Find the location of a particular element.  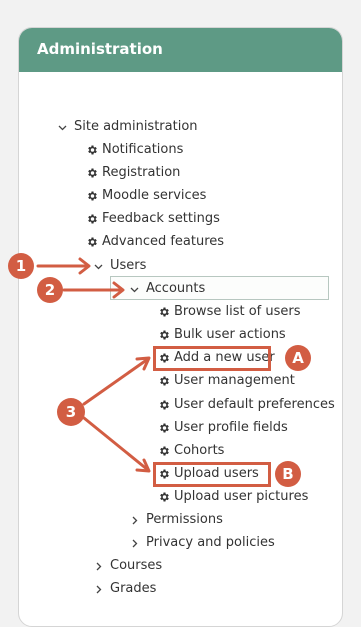

step-marker-3: 3 is located at coordinates (71, 412).